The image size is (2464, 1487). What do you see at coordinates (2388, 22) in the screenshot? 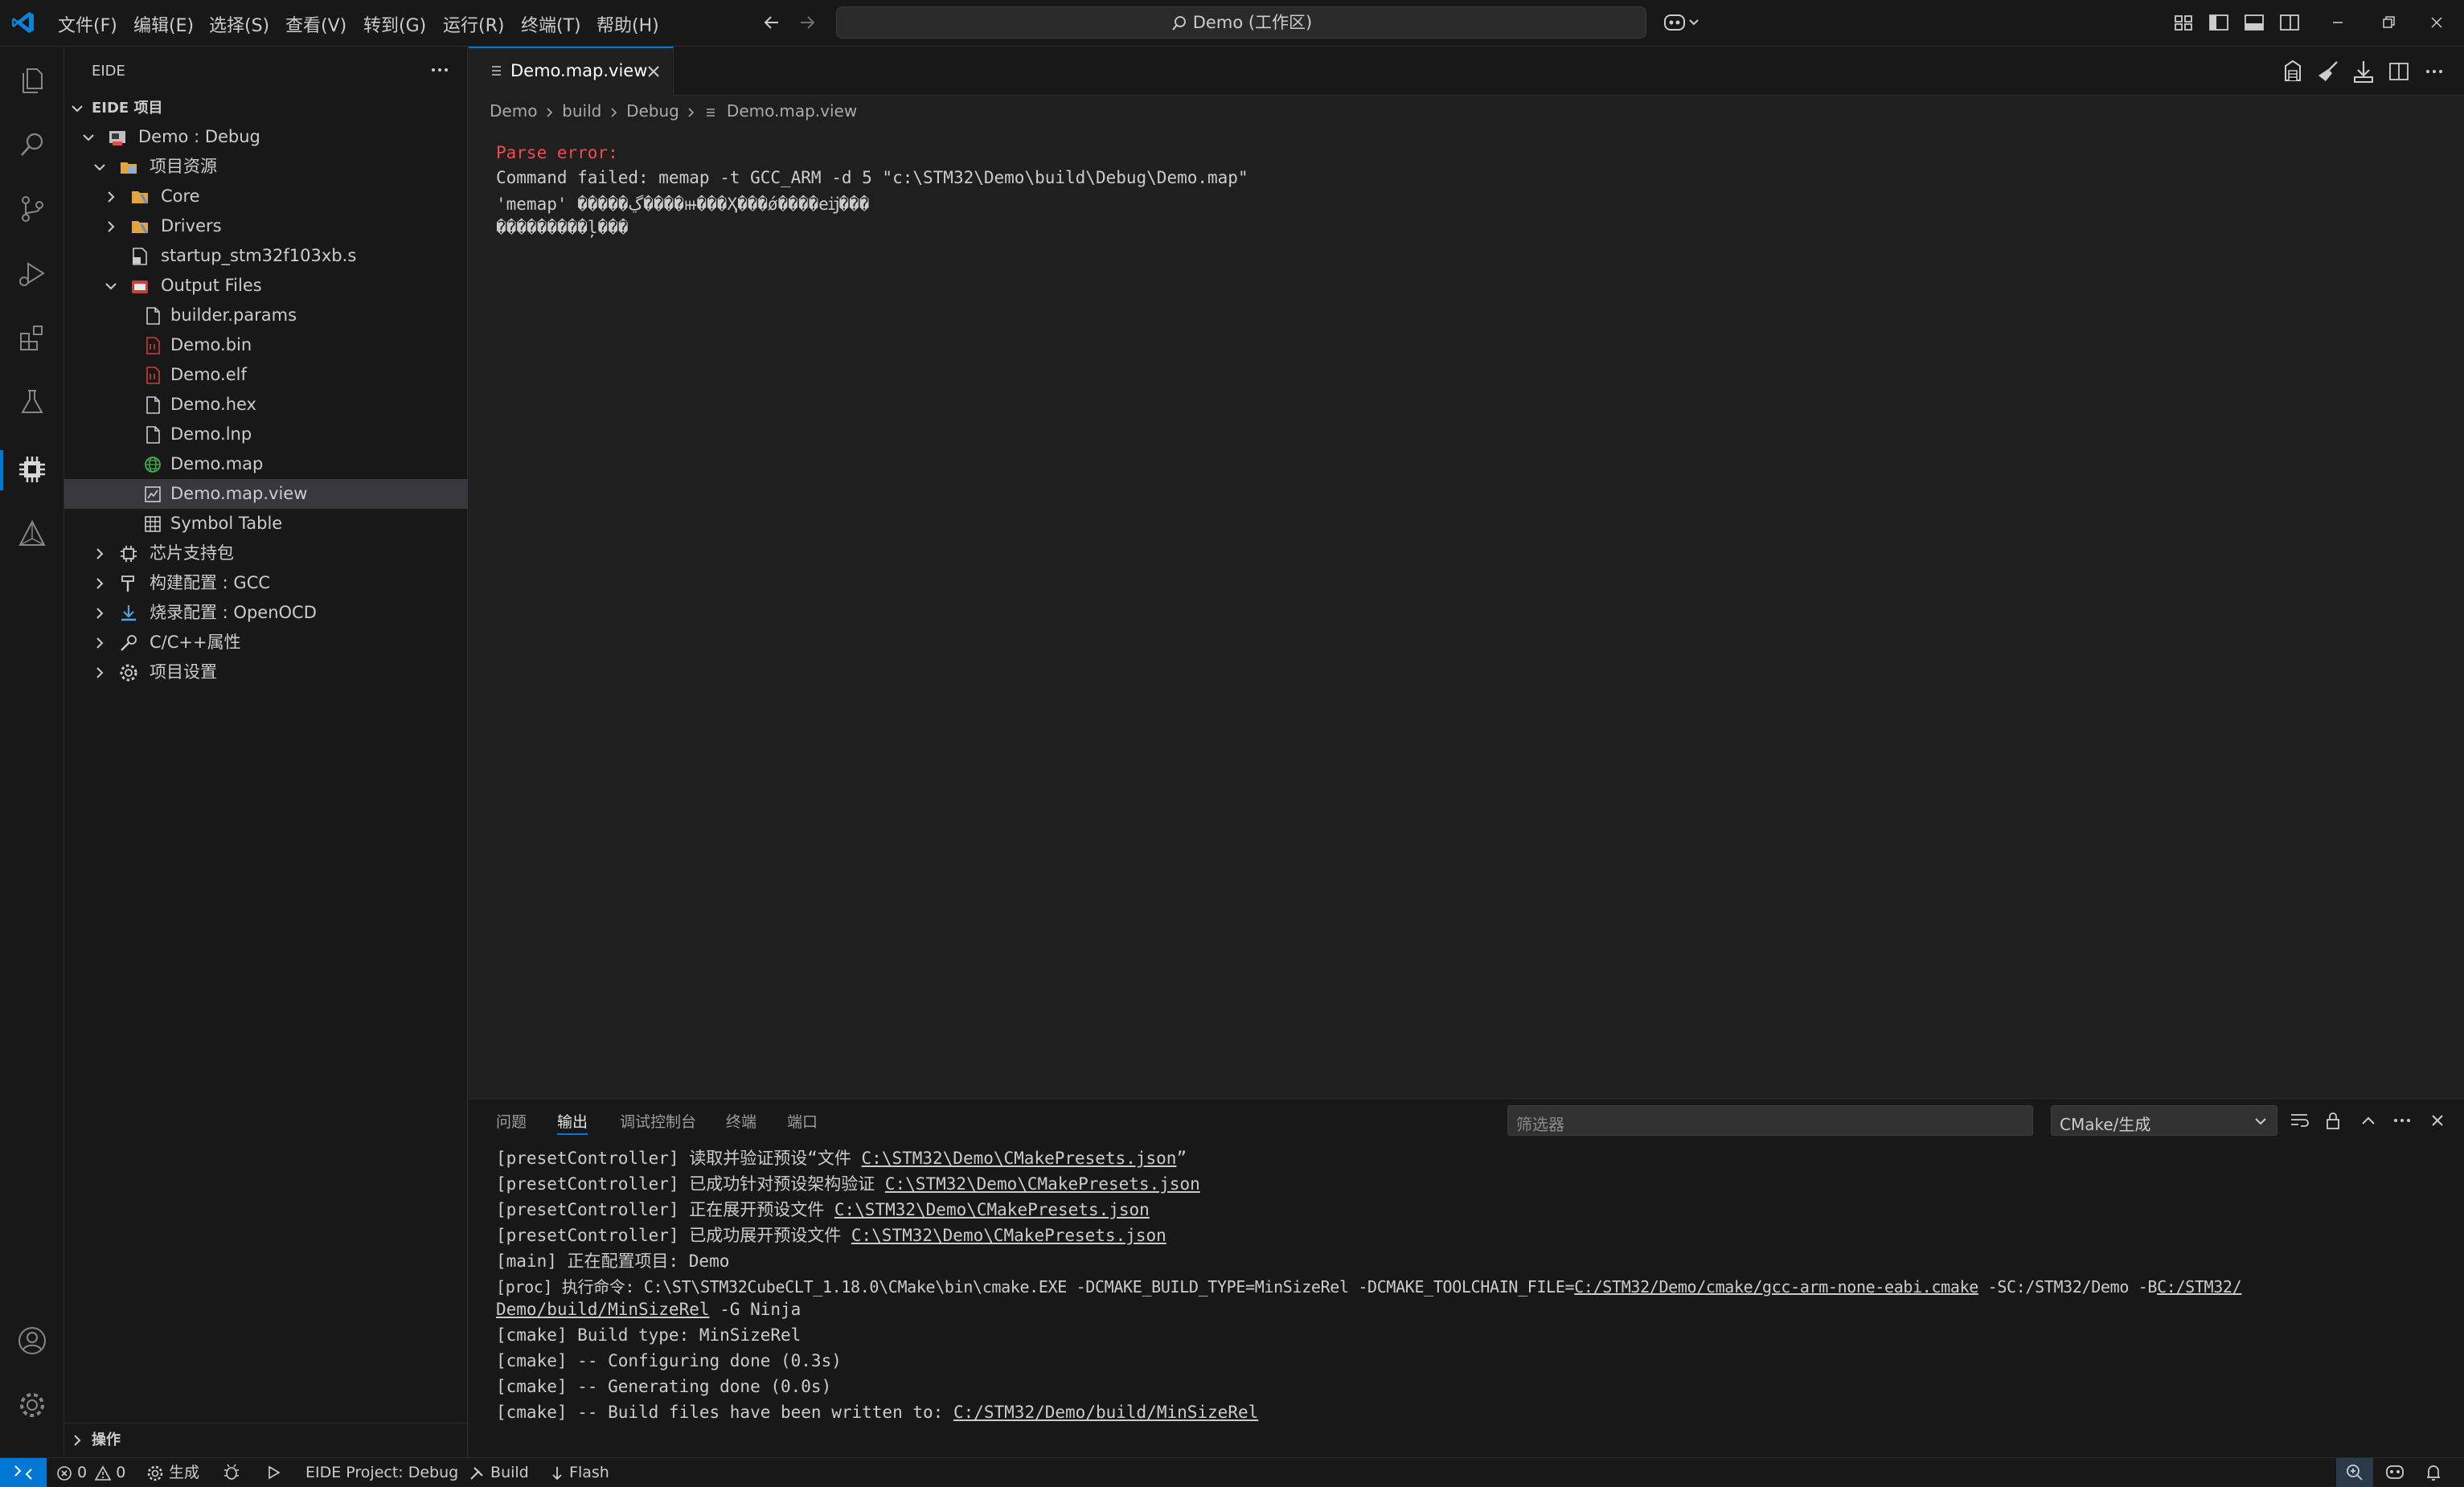
I see `window-restore-icon` at bounding box center [2388, 22].